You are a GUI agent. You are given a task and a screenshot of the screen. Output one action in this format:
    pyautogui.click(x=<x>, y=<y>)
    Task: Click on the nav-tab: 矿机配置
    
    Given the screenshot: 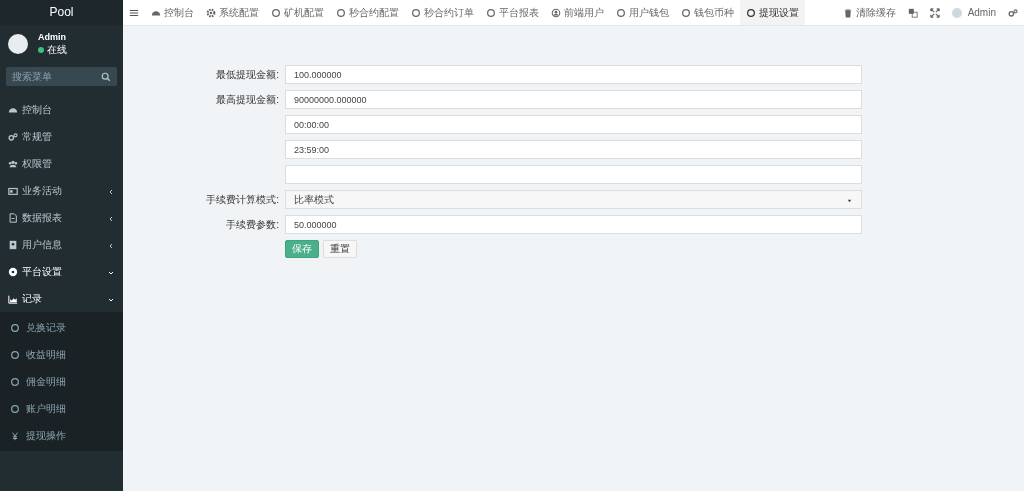 What is the action you would take?
    pyautogui.click(x=297, y=12)
    